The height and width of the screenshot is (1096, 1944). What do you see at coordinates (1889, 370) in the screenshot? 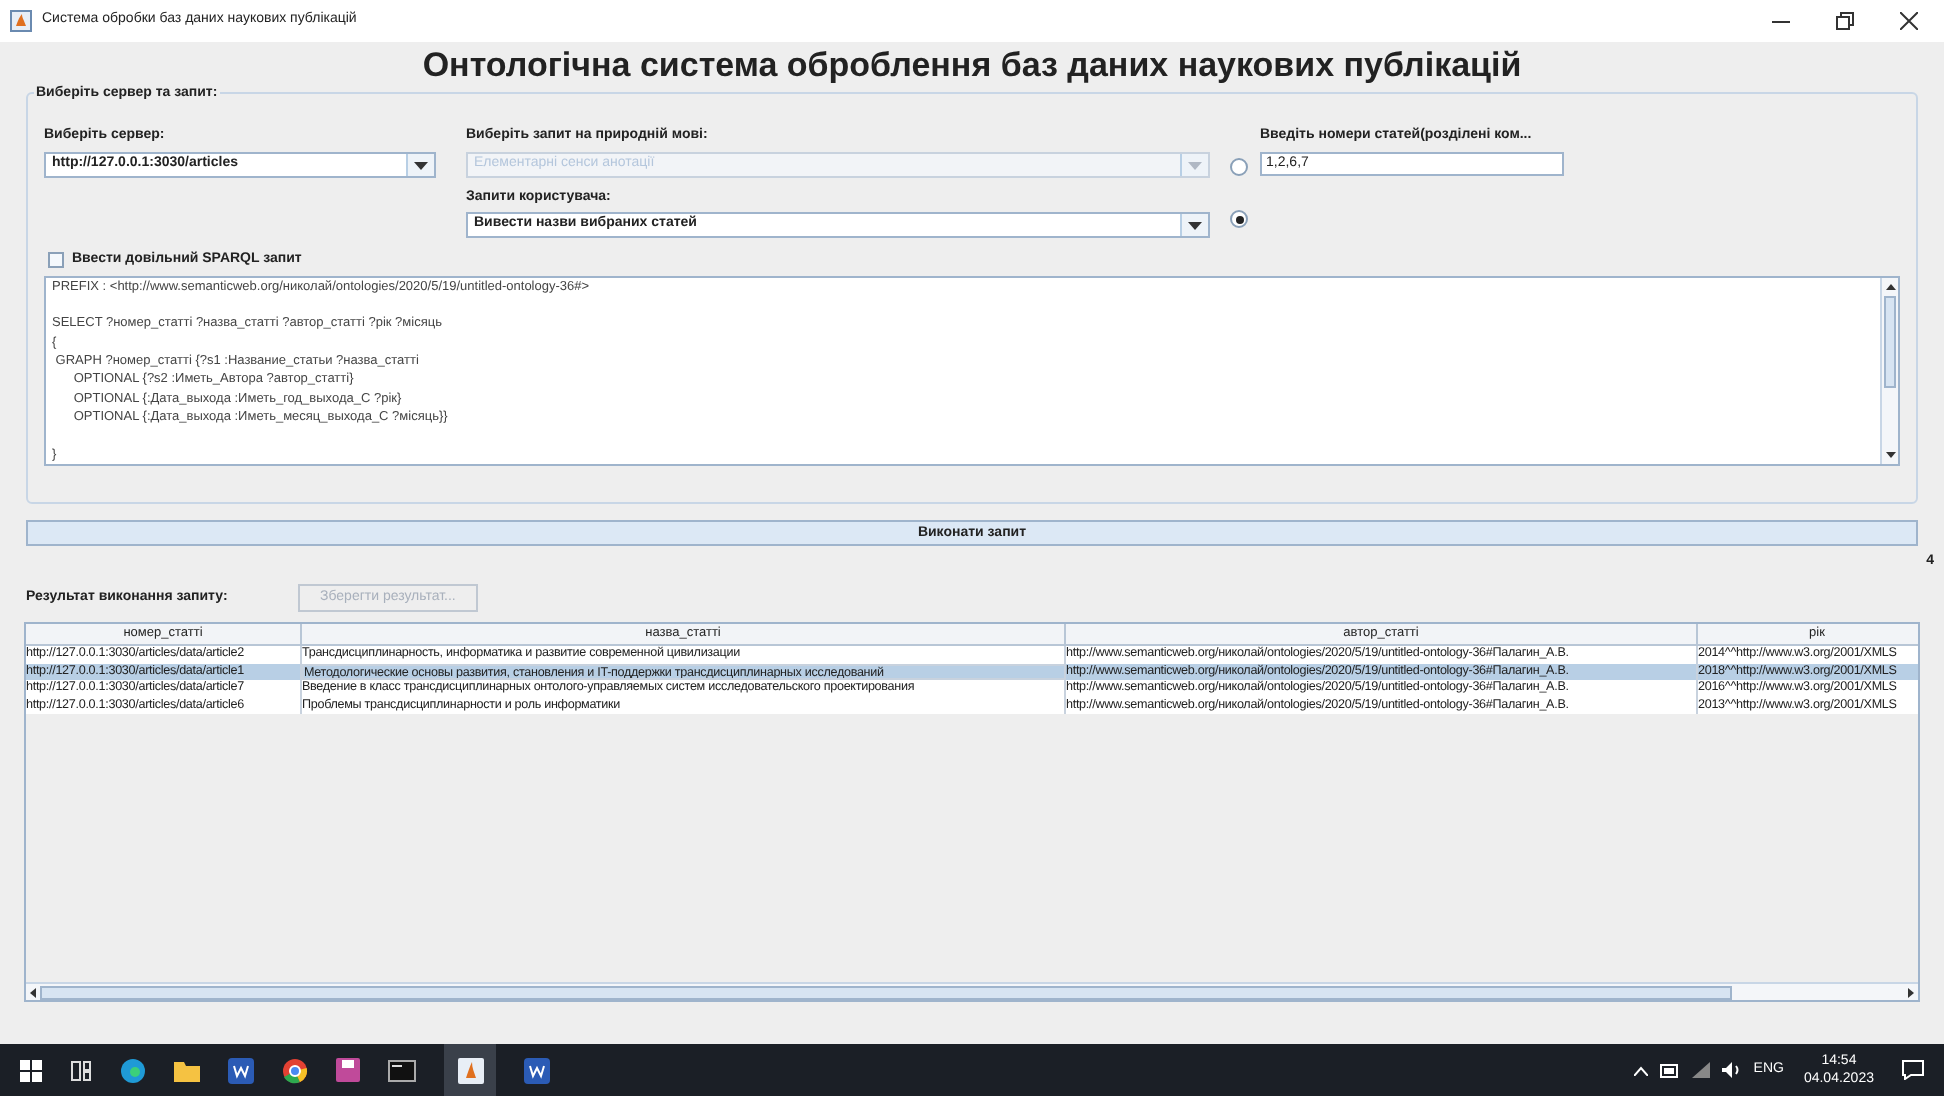
I see `vertical-scrollbar` at bounding box center [1889, 370].